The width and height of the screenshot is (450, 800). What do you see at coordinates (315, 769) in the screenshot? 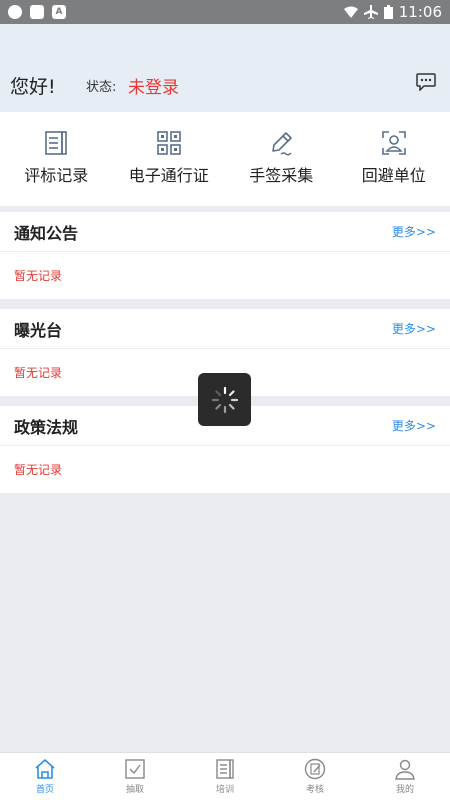
I see `exam-icon` at bounding box center [315, 769].